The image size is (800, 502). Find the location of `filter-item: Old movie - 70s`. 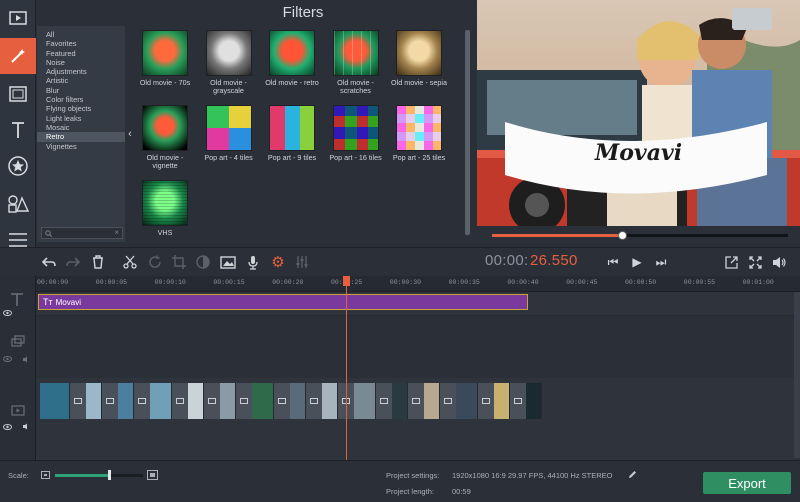

filter-item: Old movie - 70s is located at coordinates (165, 58).